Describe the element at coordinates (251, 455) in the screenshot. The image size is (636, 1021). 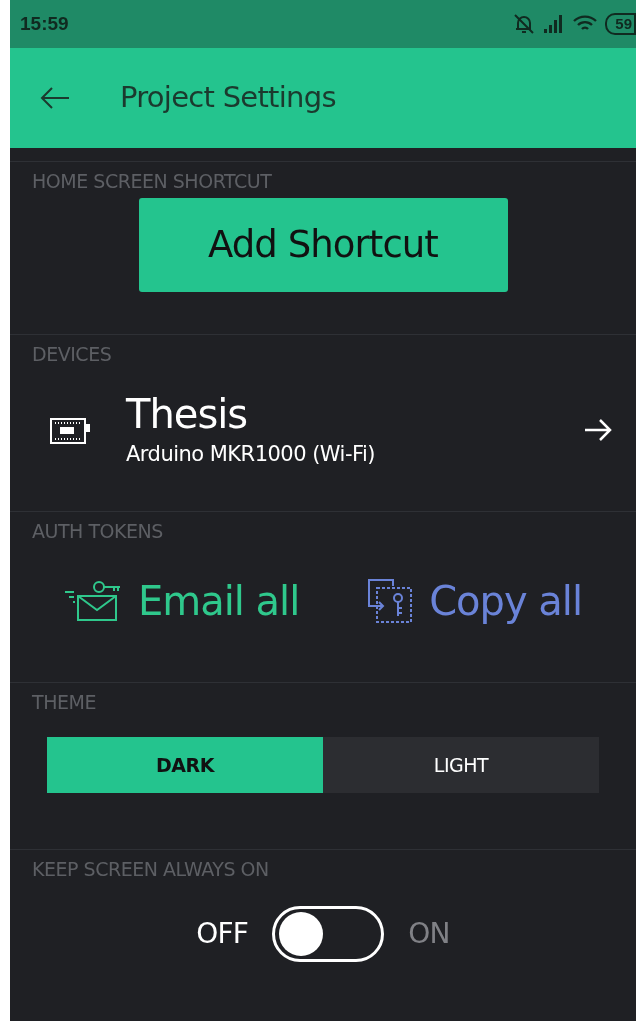
I see `device-model: Arduino MKR1000 (Wi-Fi)` at that location.